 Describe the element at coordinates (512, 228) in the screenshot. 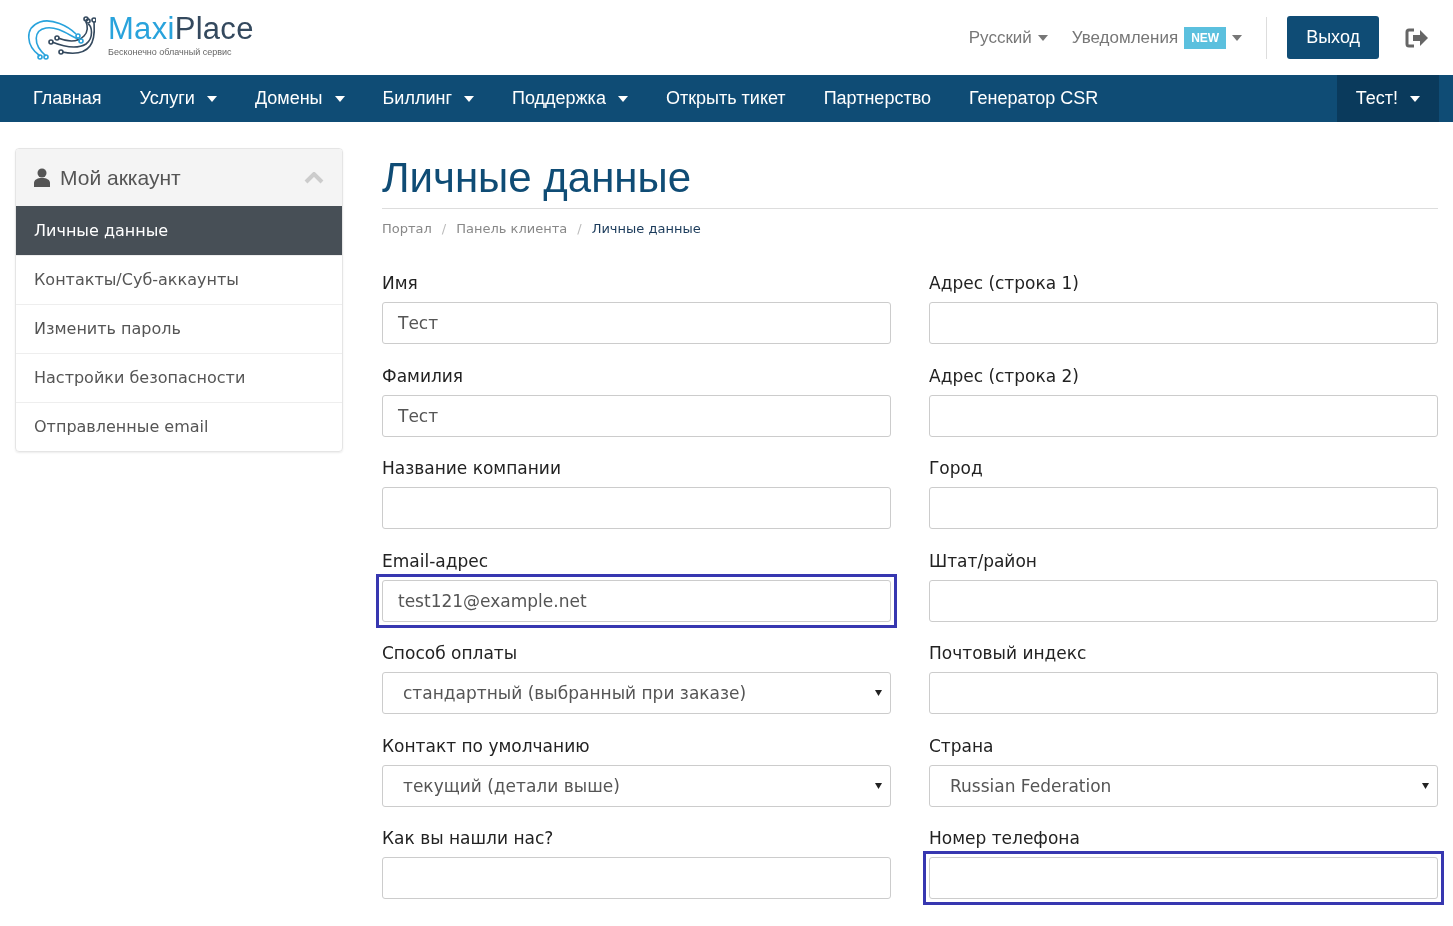

I see `breadcrumb-link: Панель клиента` at that location.